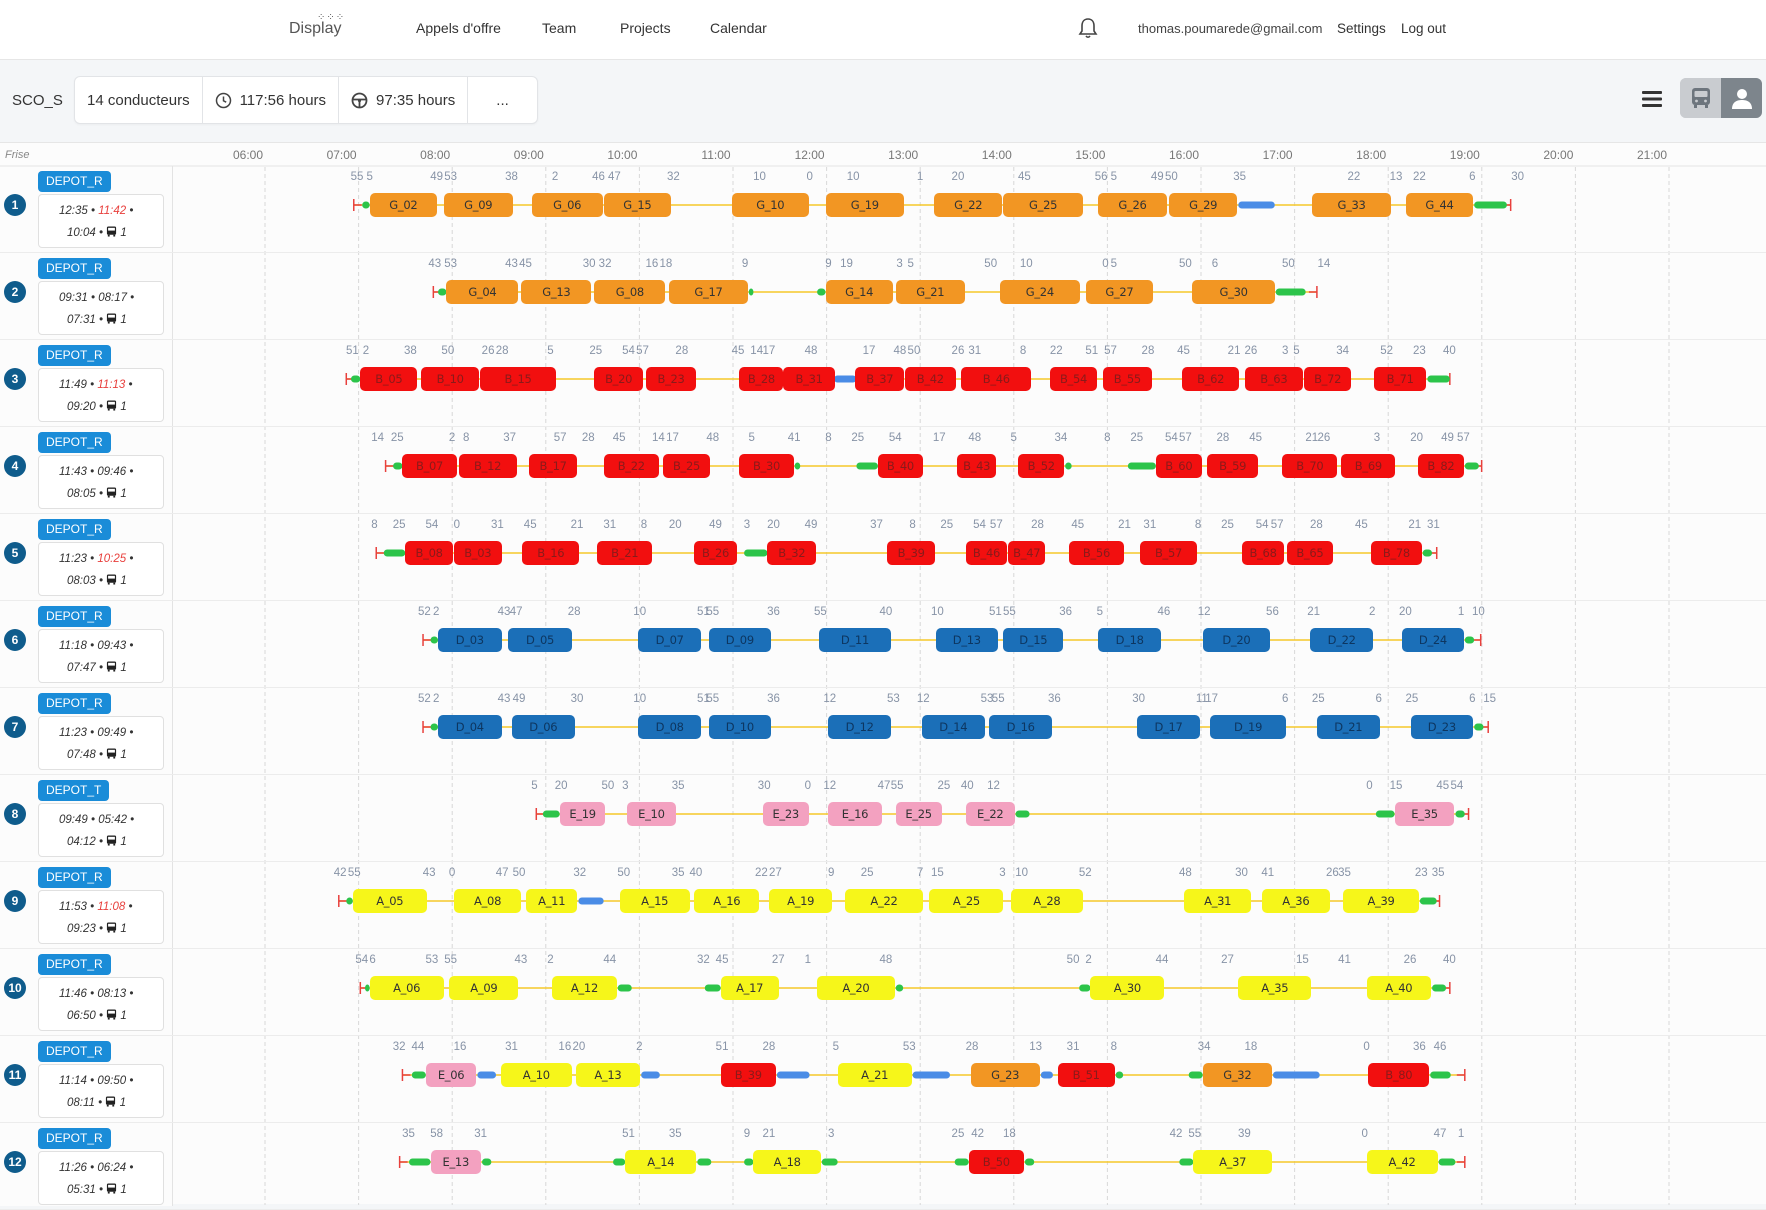  What do you see at coordinates (101, 917) in the screenshot?
I see `driver-summary-card: 11:53 • 11:08 • 09:23 • 1` at bounding box center [101, 917].